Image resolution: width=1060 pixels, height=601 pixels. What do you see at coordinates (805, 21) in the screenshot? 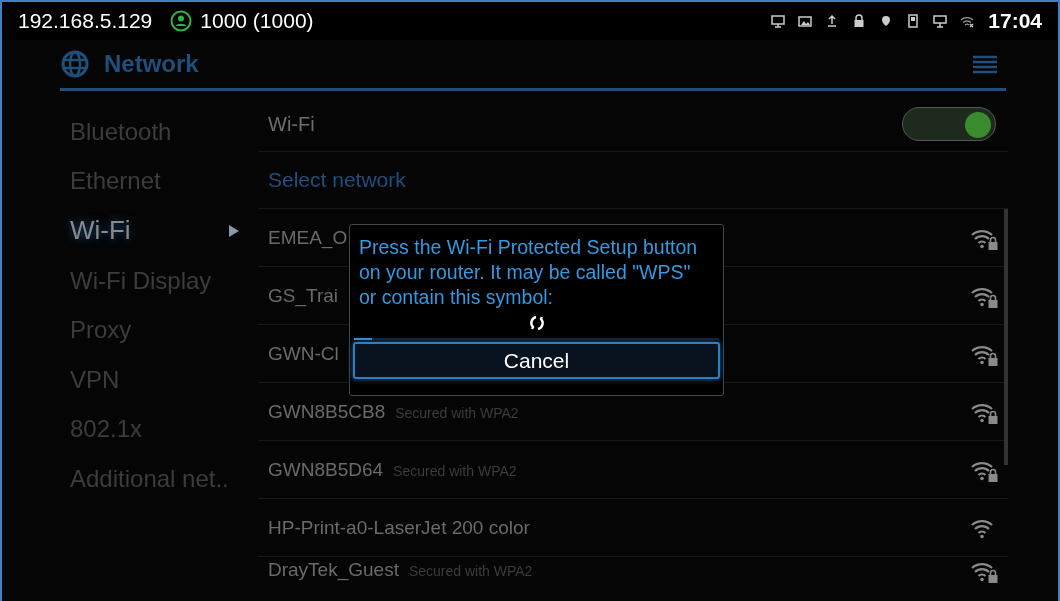
I see `image-icon` at bounding box center [805, 21].